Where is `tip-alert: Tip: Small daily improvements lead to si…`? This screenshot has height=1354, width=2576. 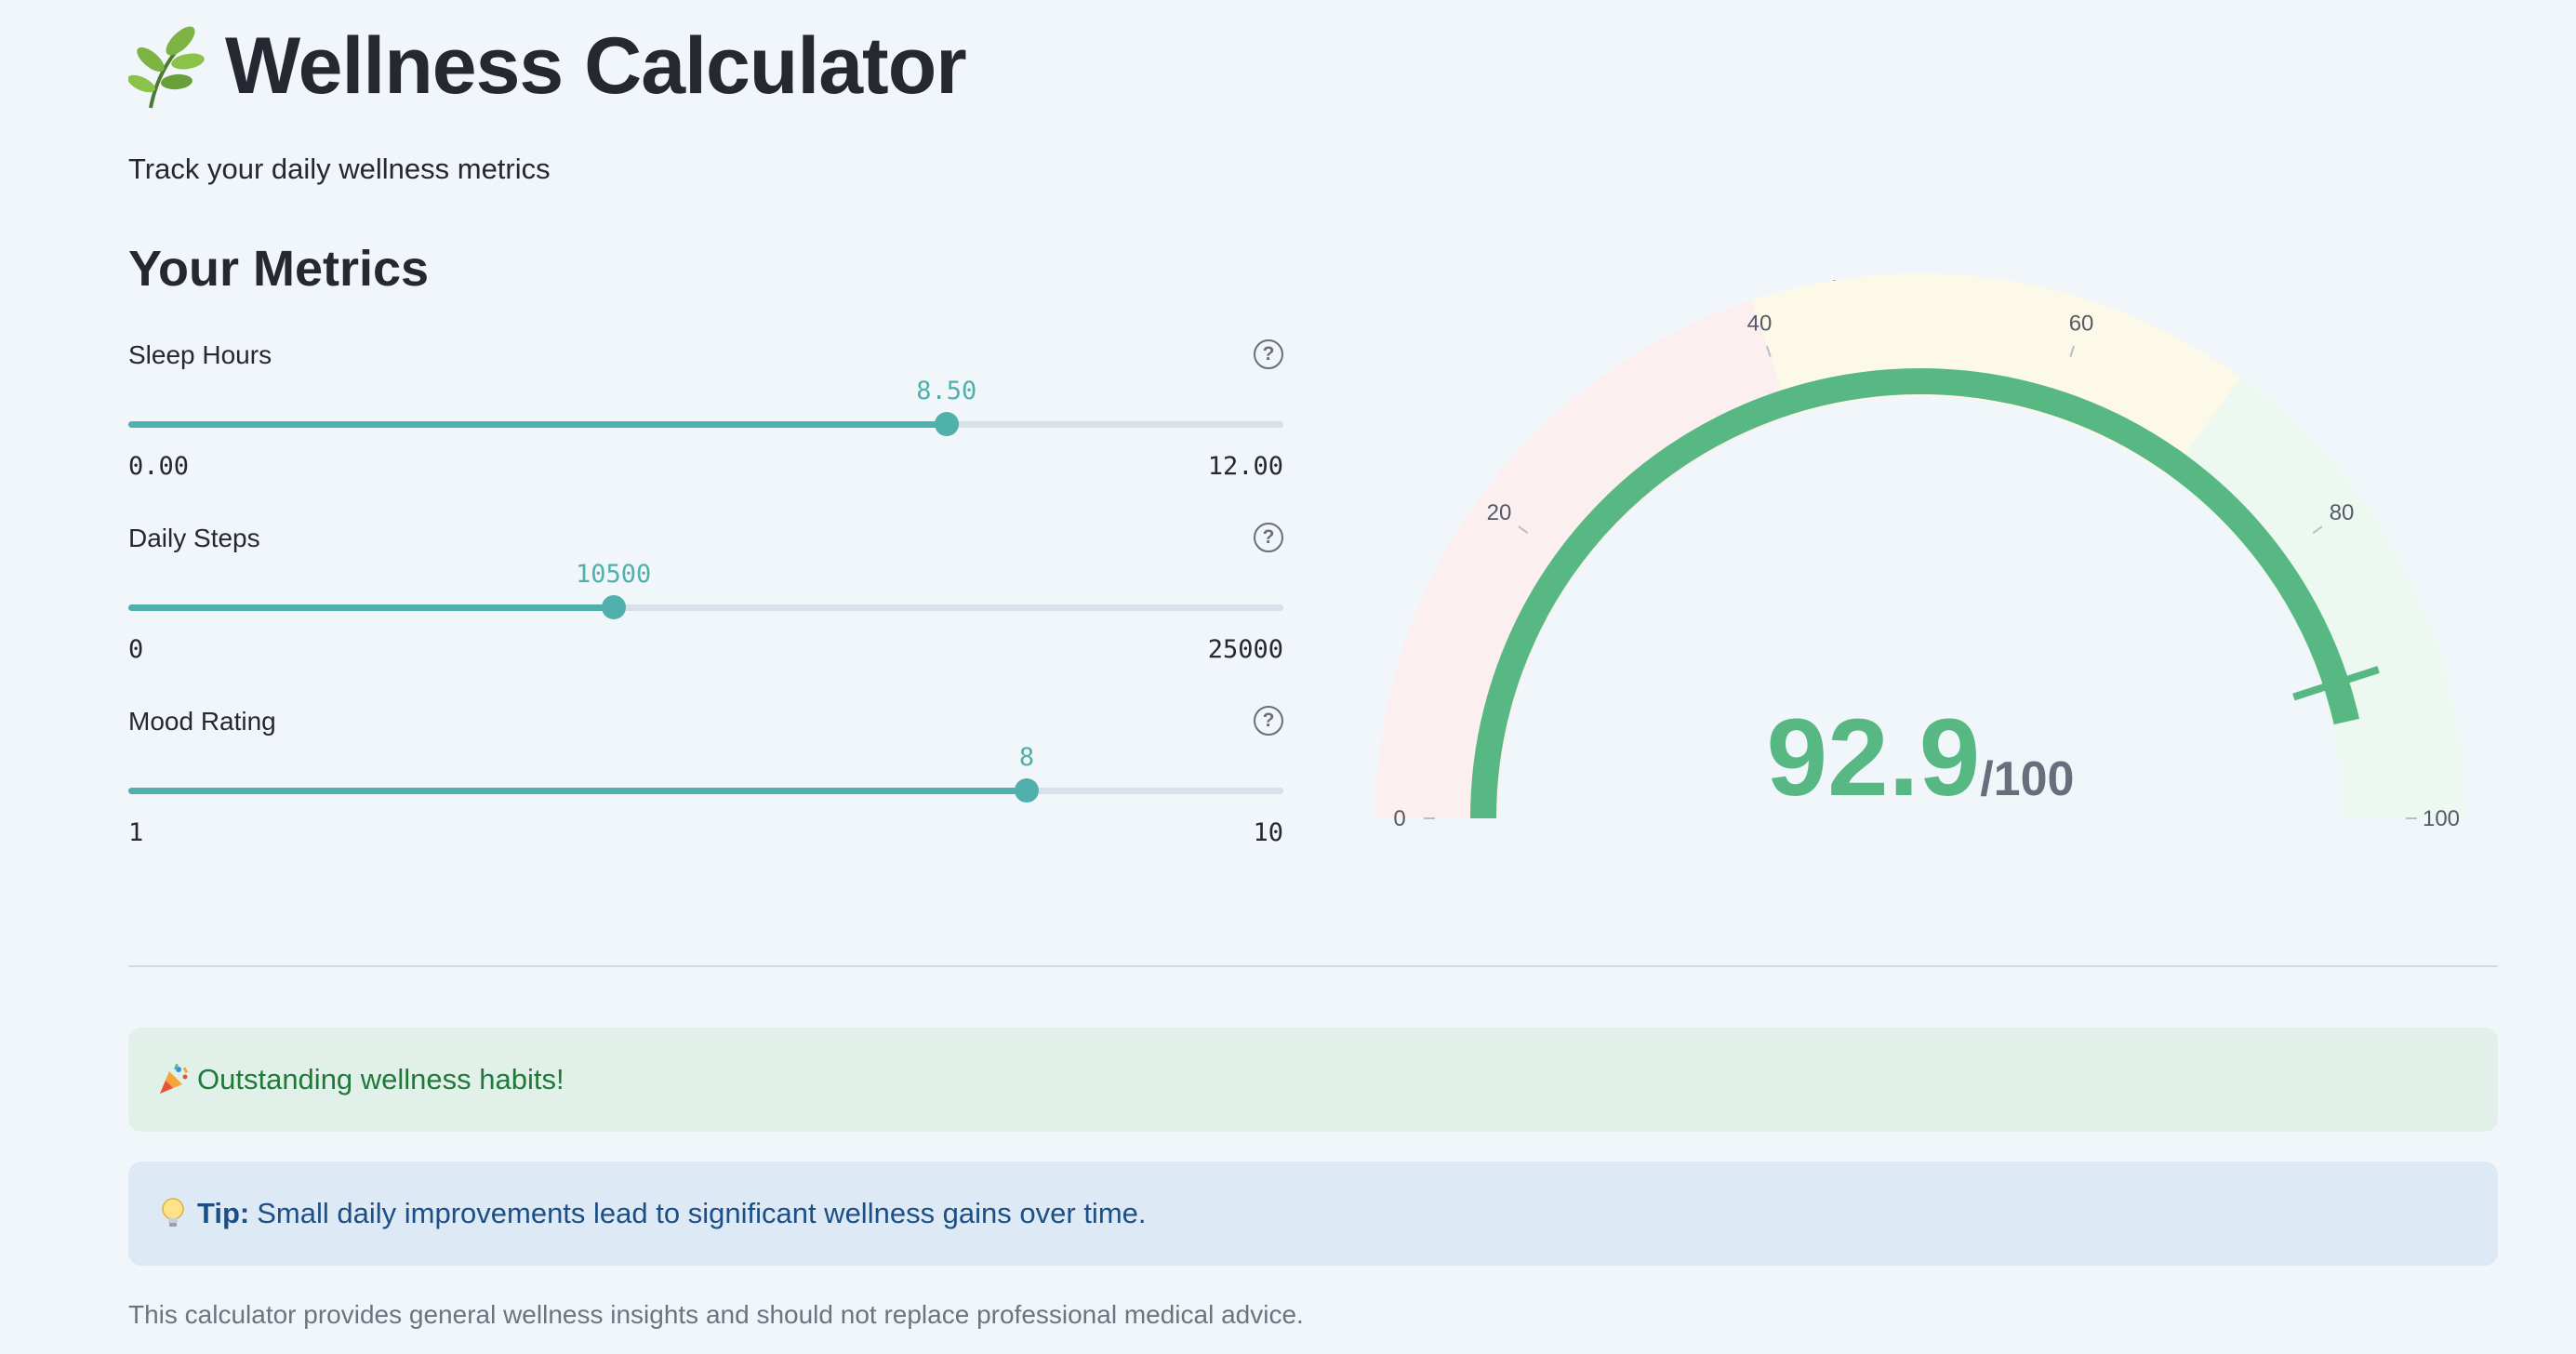
tip-alert: Tip: Small daily improvements lead to si… is located at coordinates (1313, 1214).